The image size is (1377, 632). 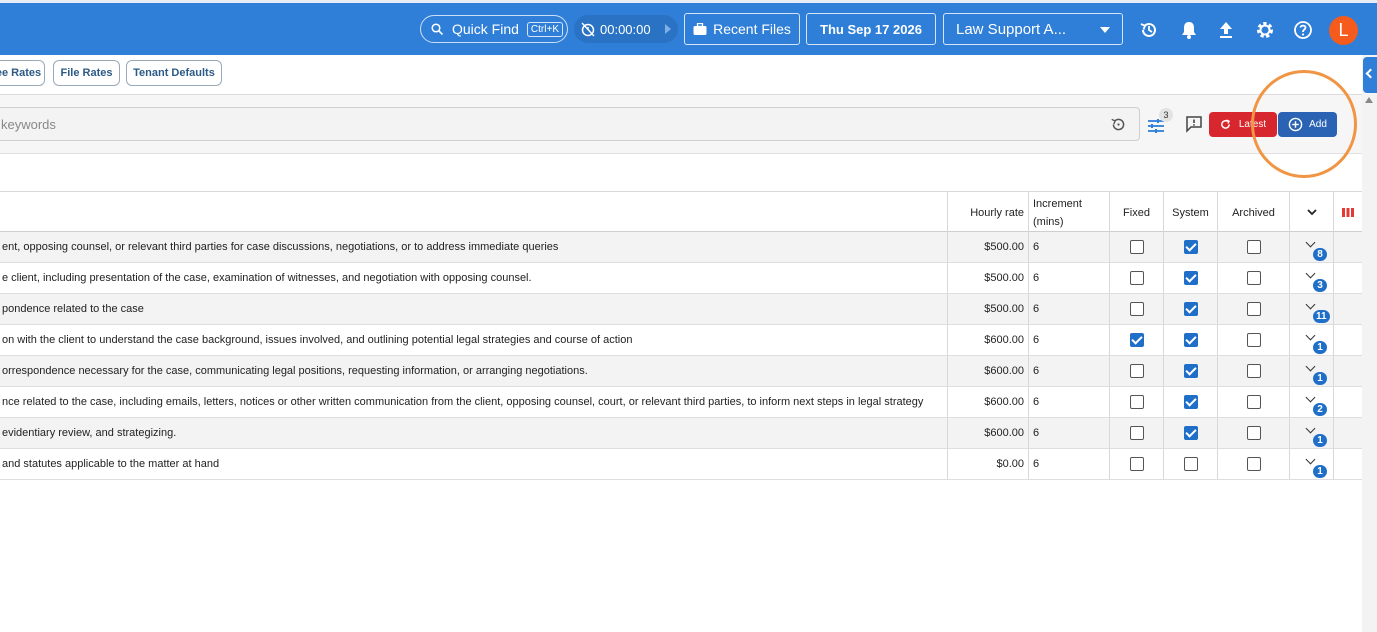 I want to click on column-header-hourly-rate: Hourly rate, so click(x=987, y=212).